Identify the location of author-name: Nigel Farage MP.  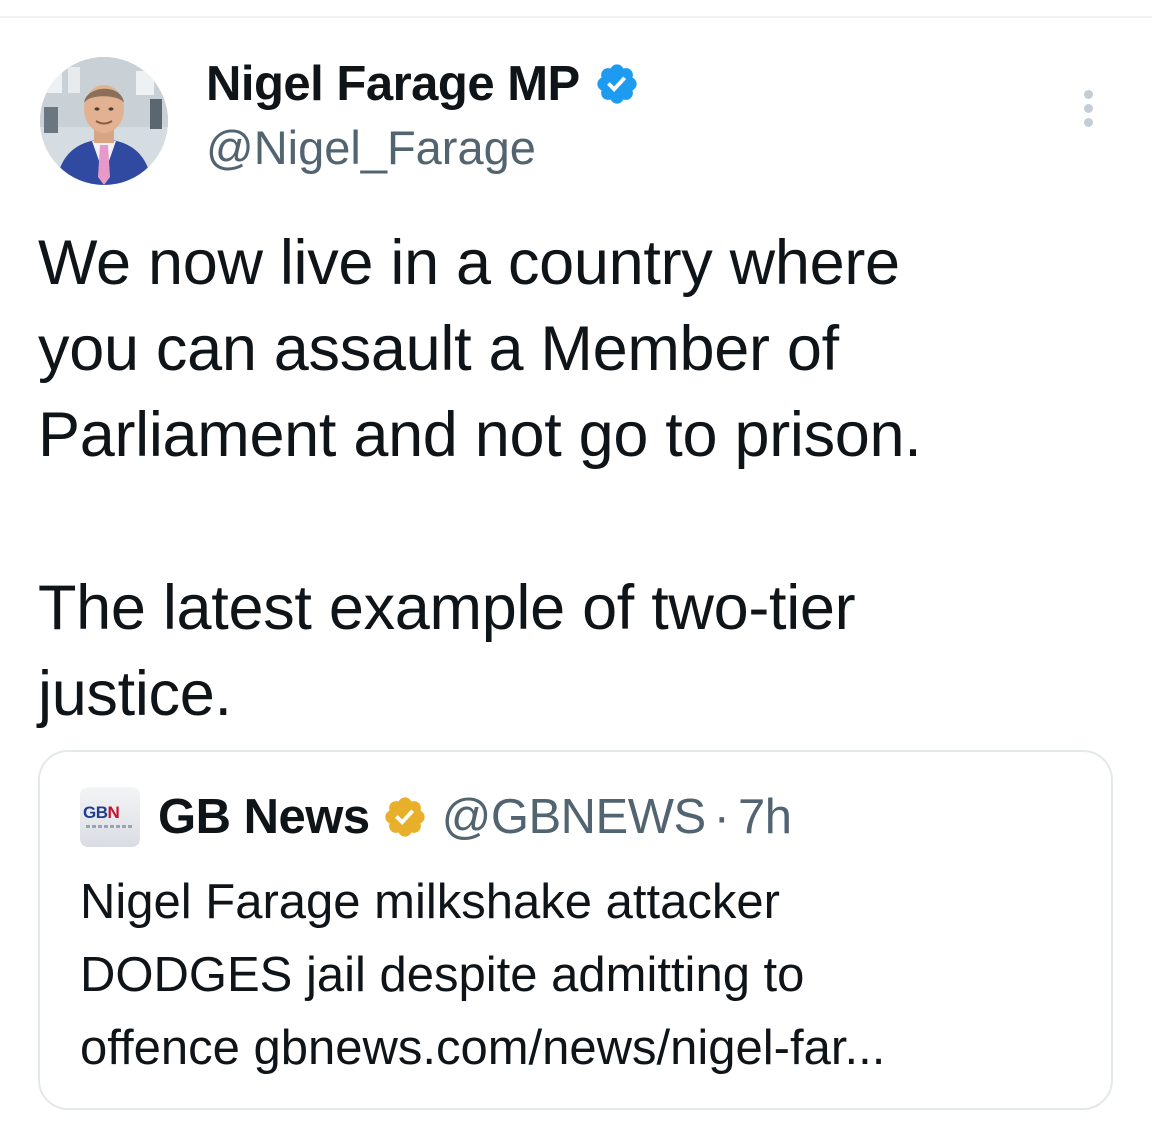
(393, 84).